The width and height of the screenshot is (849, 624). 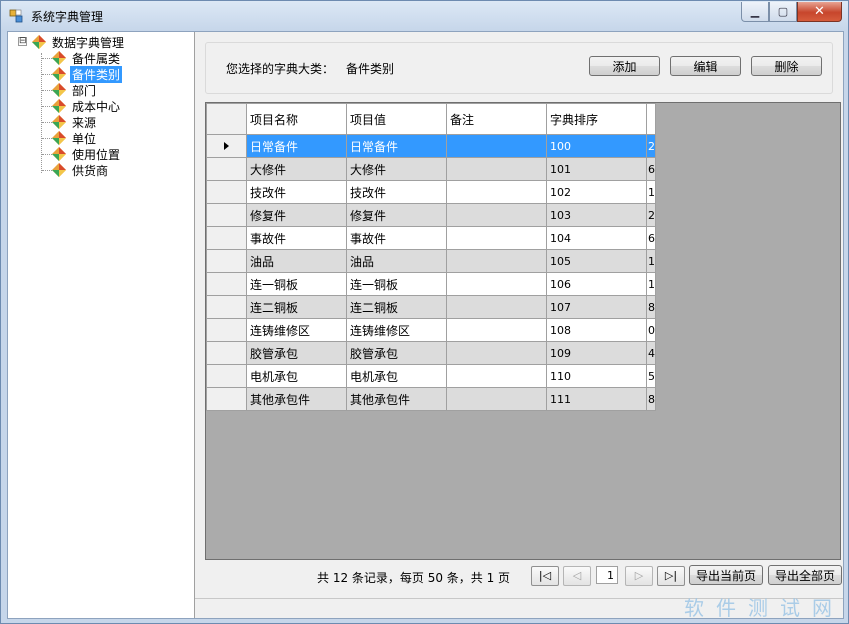 I want to click on tree-item: 成本中心, so click(x=87, y=106).